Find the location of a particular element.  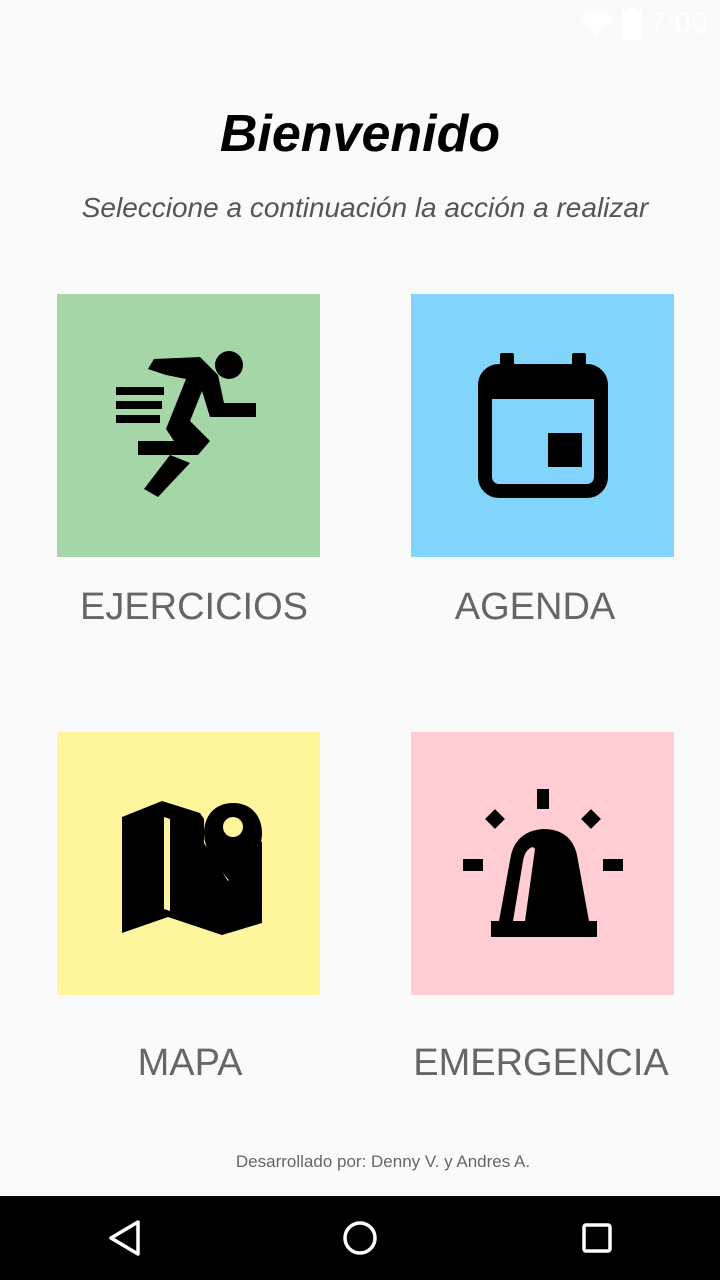

exercises-tile is located at coordinates (188, 425).